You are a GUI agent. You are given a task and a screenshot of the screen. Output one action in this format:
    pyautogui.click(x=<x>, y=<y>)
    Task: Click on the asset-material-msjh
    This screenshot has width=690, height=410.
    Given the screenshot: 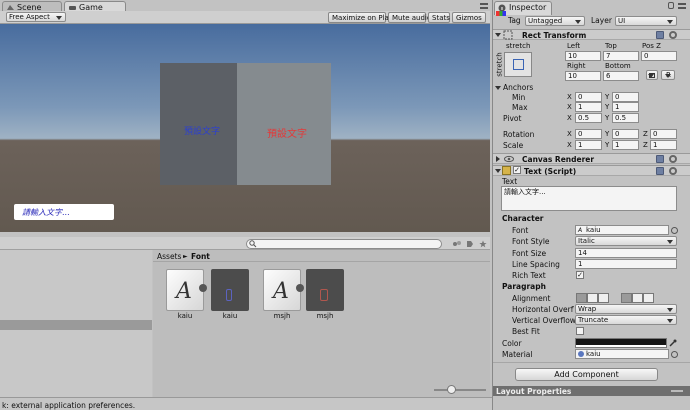 What is the action you would take?
    pyautogui.click(x=325, y=290)
    